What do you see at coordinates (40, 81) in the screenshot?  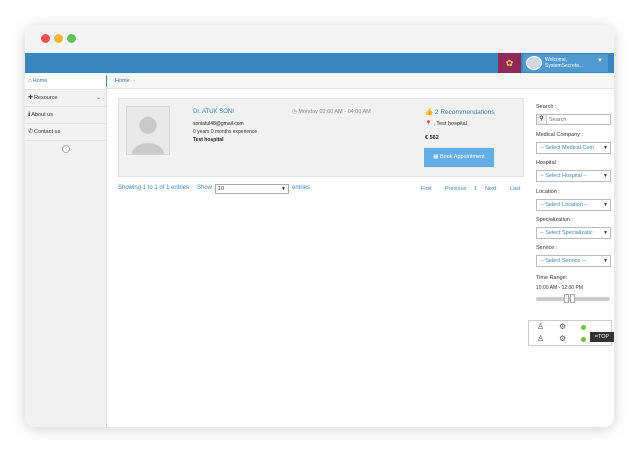 I see `sidebar-item-label: Home` at bounding box center [40, 81].